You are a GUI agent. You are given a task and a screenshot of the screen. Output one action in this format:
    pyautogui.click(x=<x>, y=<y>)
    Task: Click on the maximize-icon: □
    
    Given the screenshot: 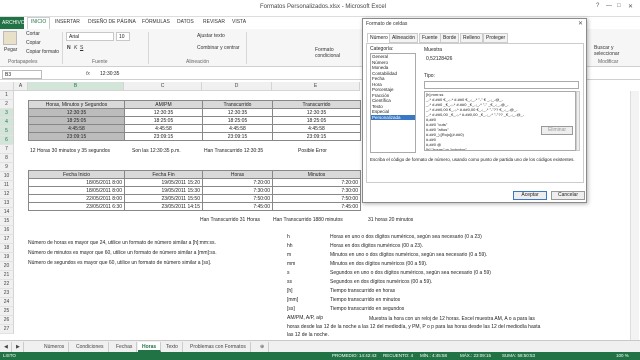 What is the action you would take?
    pyautogui.click(x=619, y=6)
    